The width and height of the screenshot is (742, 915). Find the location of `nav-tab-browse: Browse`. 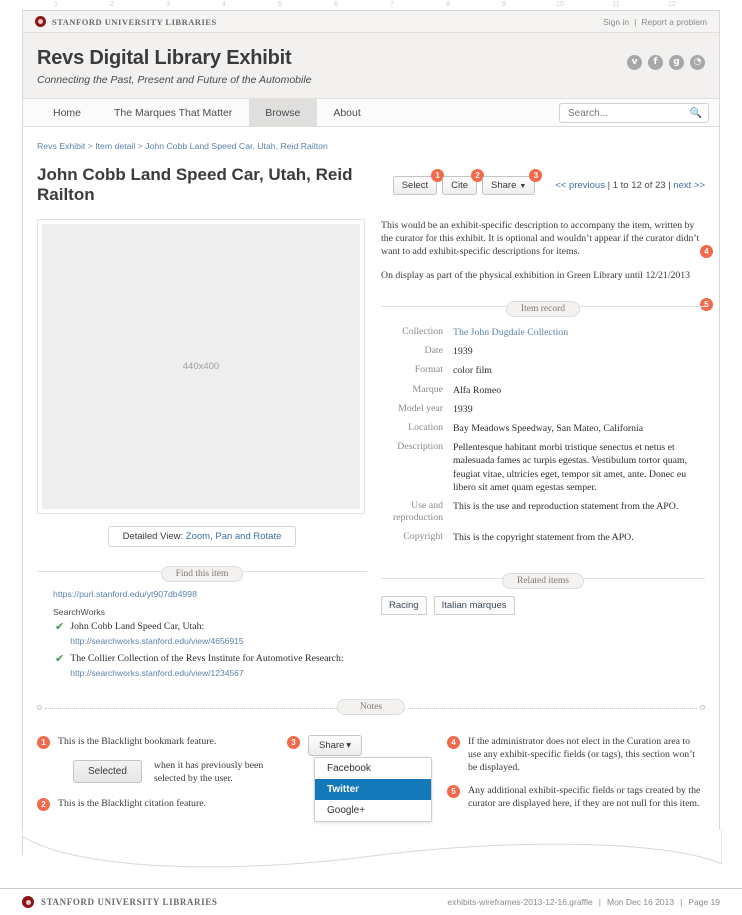

nav-tab-browse: Browse is located at coordinates (283, 112).